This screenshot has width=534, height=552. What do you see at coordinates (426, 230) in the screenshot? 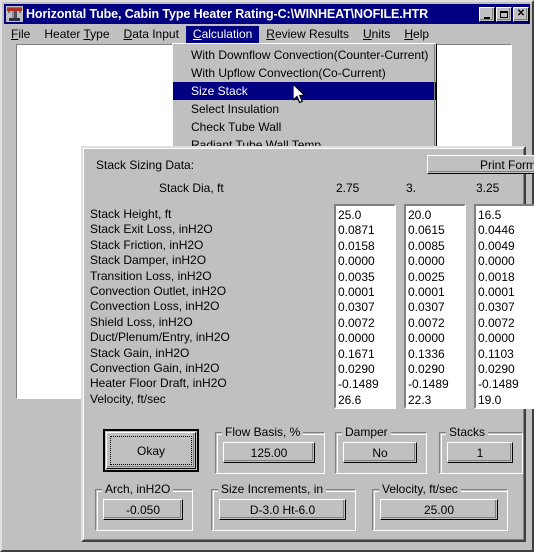
I see `value-cell: 0.0615` at bounding box center [426, 230].